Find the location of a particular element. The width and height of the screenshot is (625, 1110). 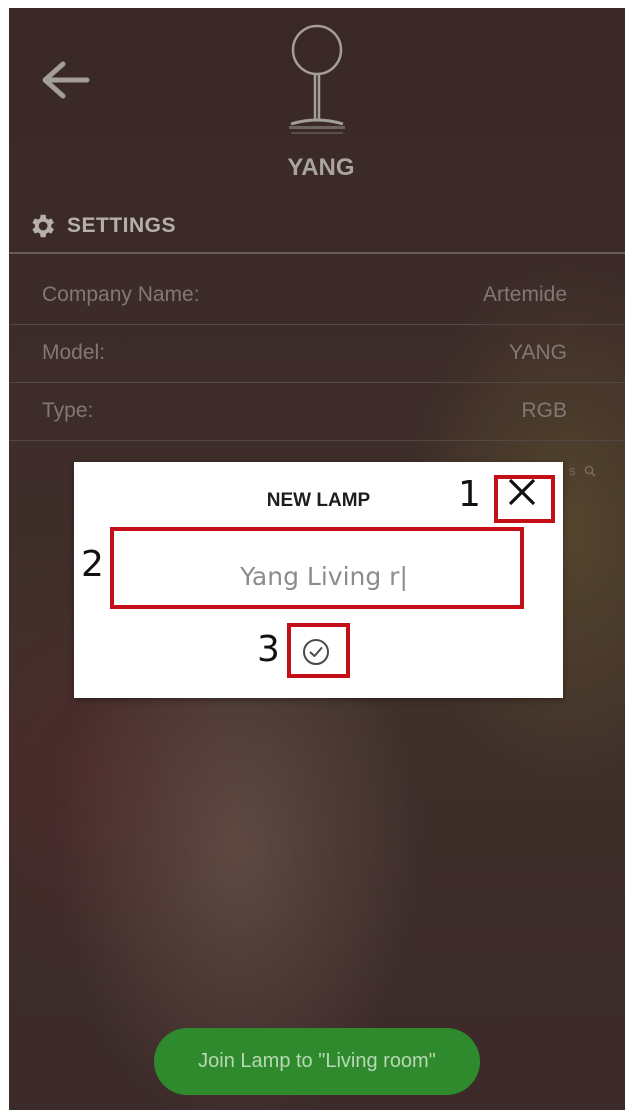

back-arrow-icon is located at coordinates (65, 80).